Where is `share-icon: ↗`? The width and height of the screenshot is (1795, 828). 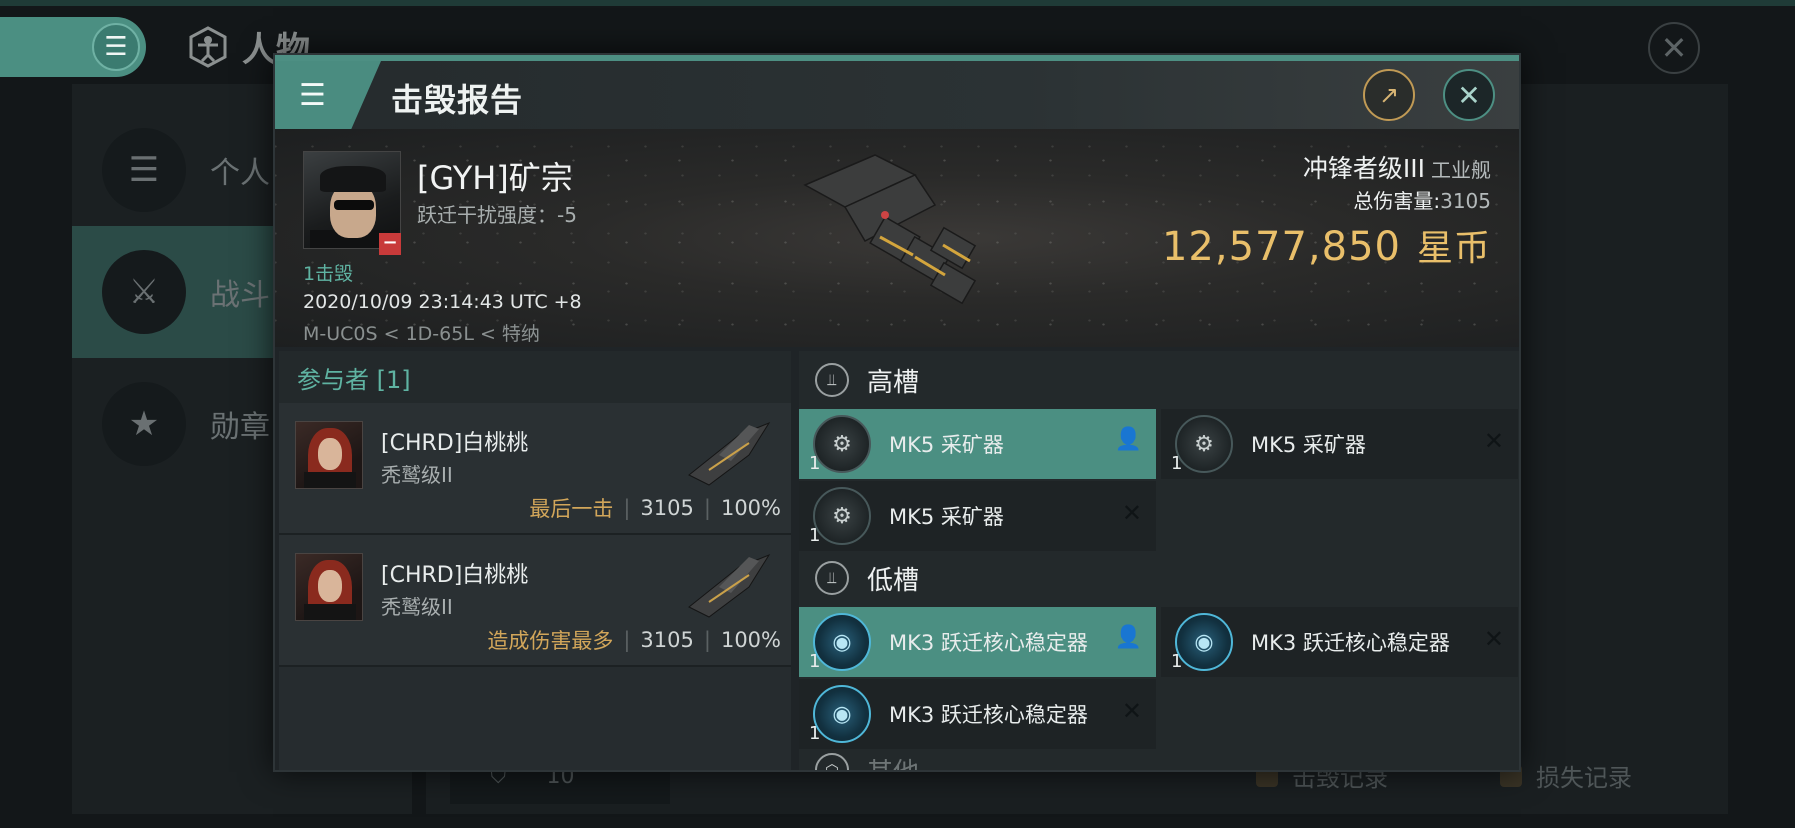 share-icon: ↗ is located at coordinates (1389, 95).